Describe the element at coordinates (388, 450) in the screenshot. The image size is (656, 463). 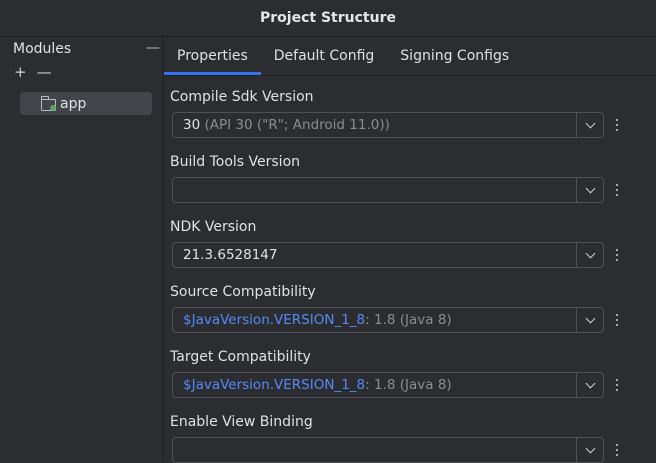
I see `view-binding-combo` at that location.